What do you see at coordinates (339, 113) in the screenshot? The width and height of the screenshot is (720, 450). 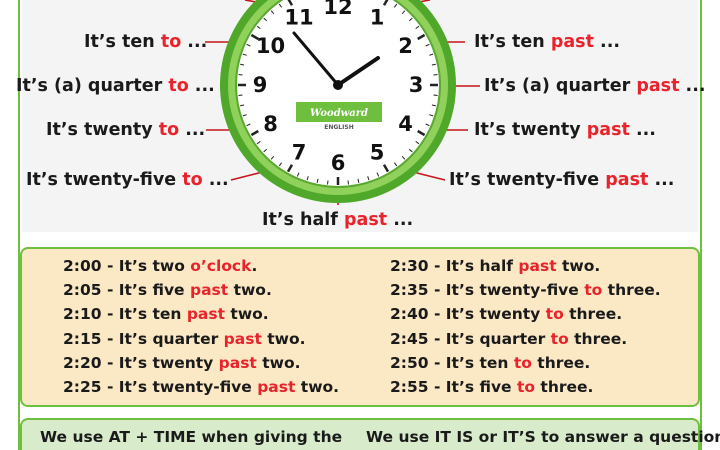 I see `logo-text: Woodward` at bounding box center [339, 113].